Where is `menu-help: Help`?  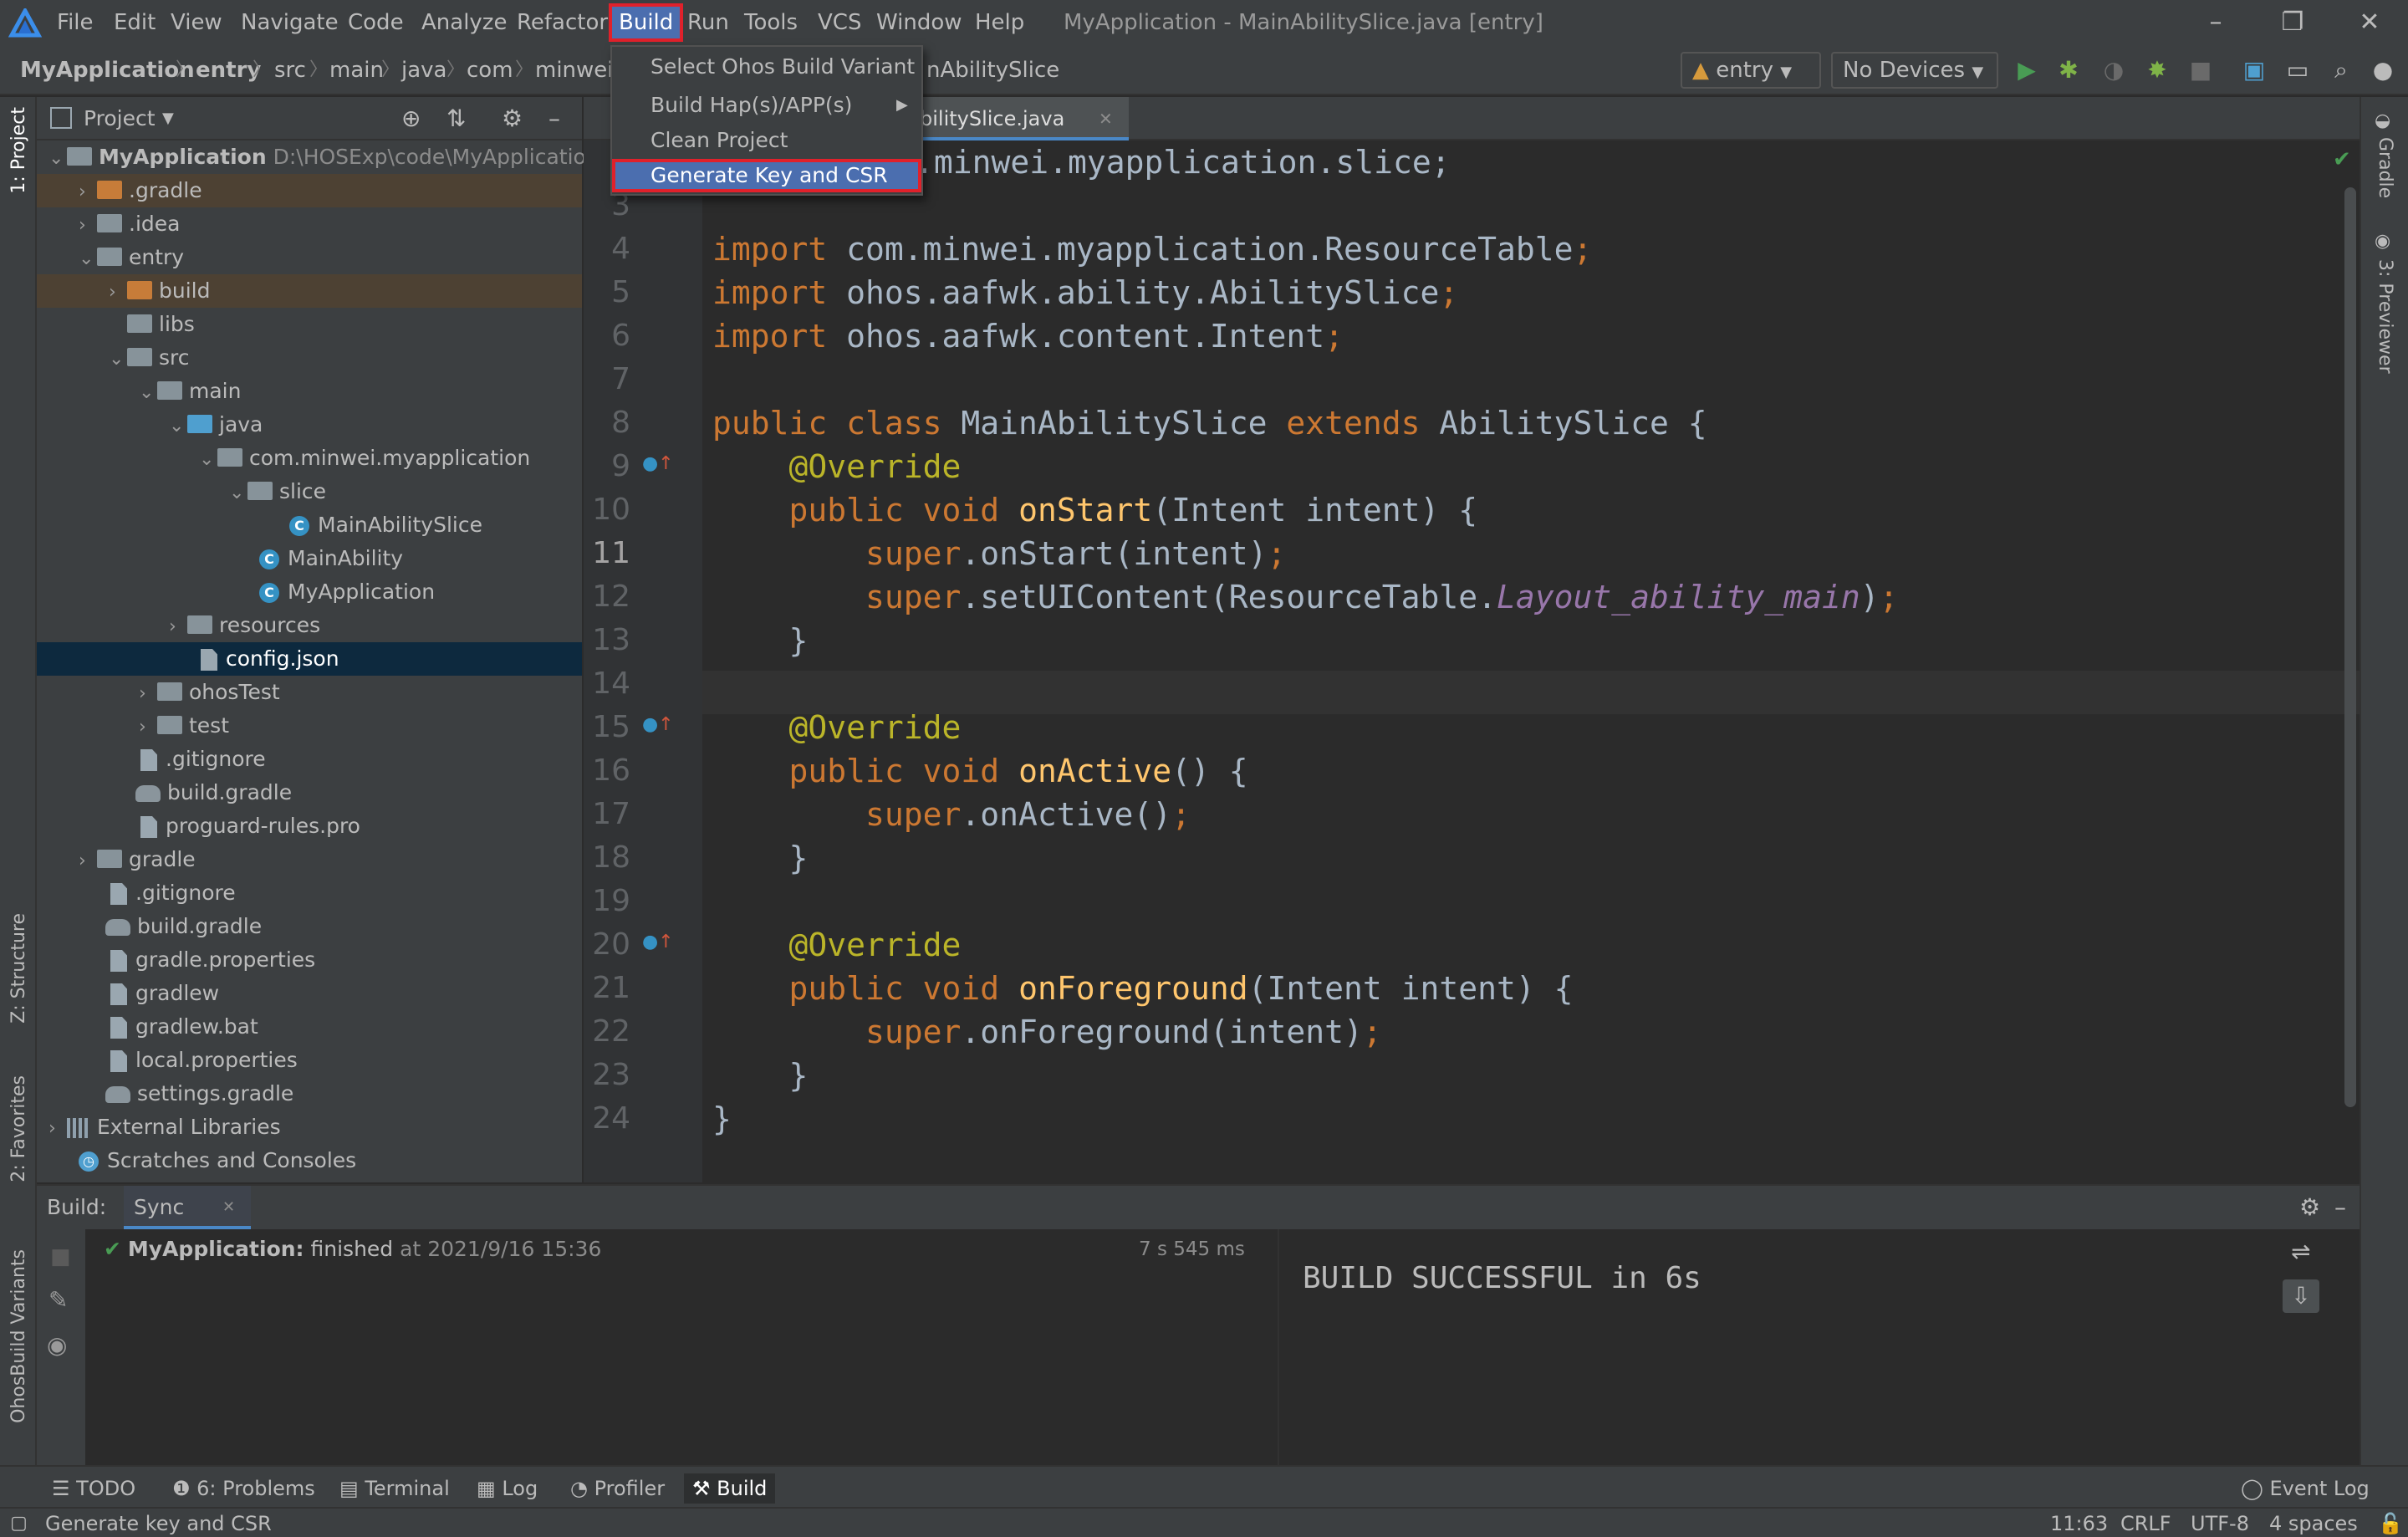 menu-help: Help is located at coordinates (1000, 22).